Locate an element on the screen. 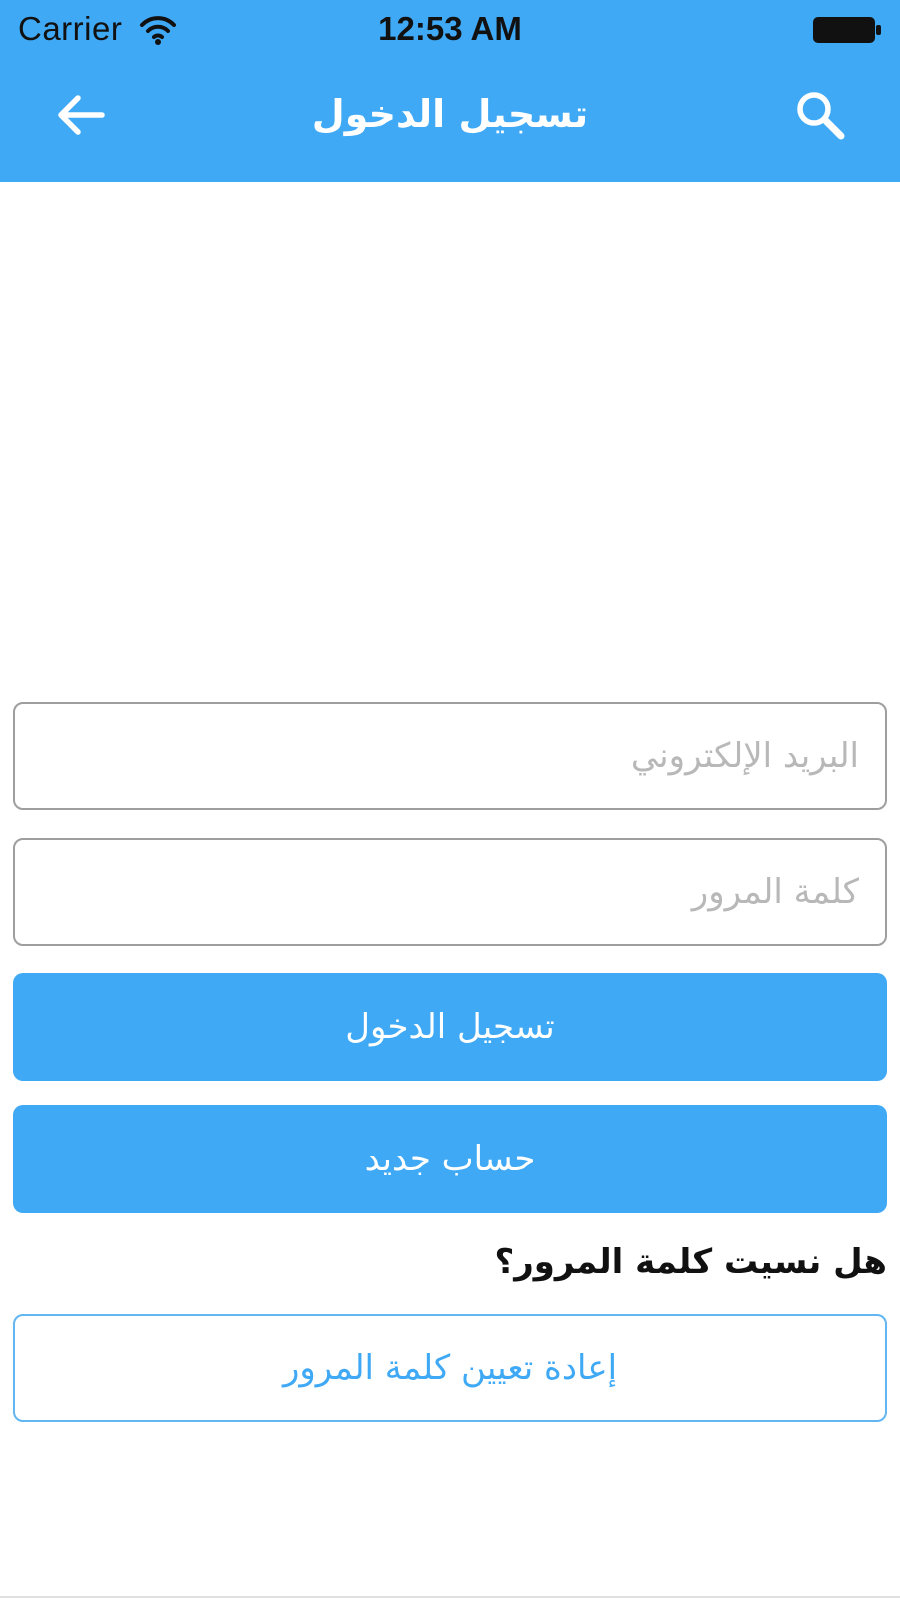 Image resolution: width=900 pixels, height=1598 pixels. register-button: حساب جديد is located at coordinates (450, 1159).